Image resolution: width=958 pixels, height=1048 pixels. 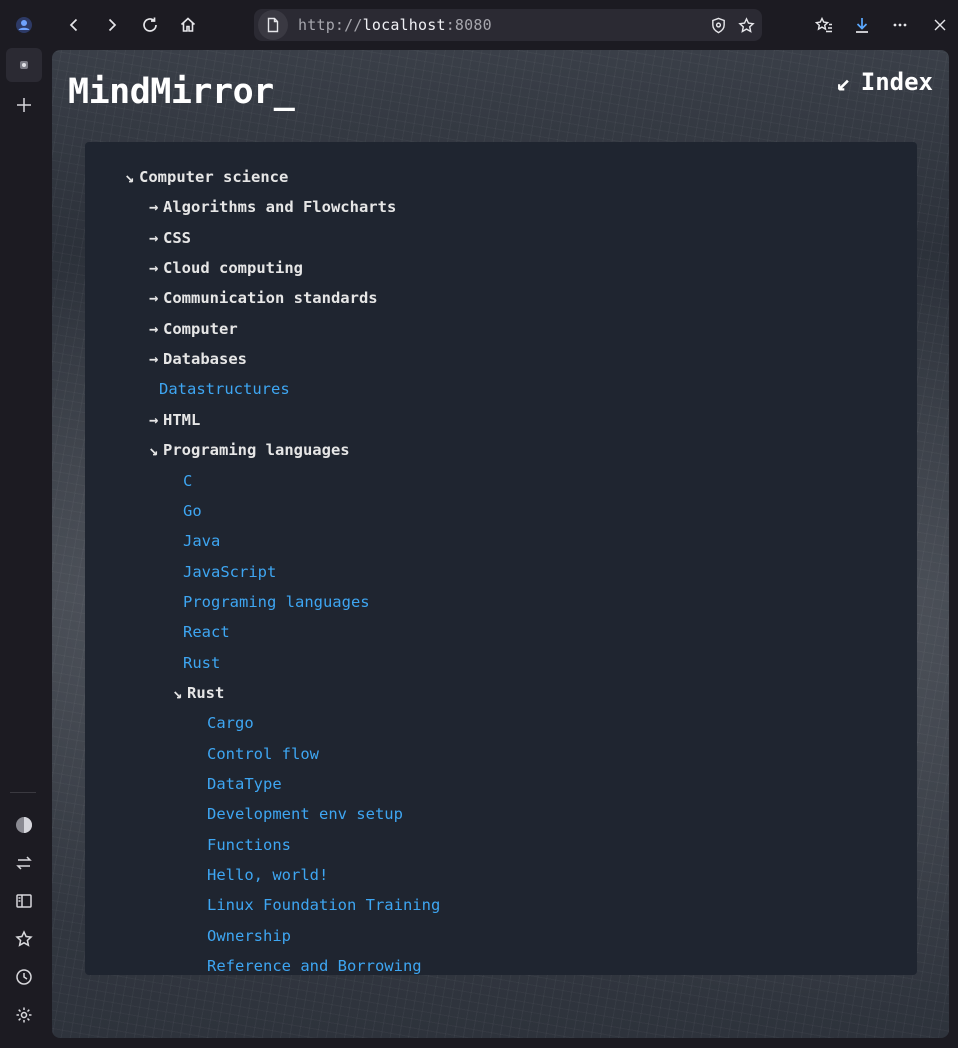 I want to click on forward-arrow-icon, so click(x=112, y=25).